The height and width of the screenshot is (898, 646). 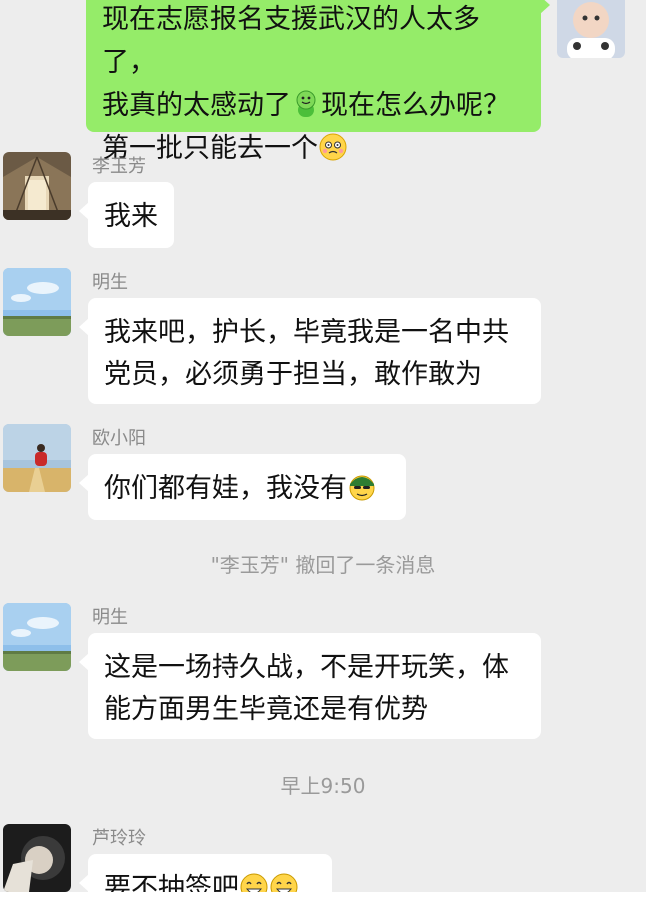 I want to click on bottom-edge, so click(x=323, y=895).